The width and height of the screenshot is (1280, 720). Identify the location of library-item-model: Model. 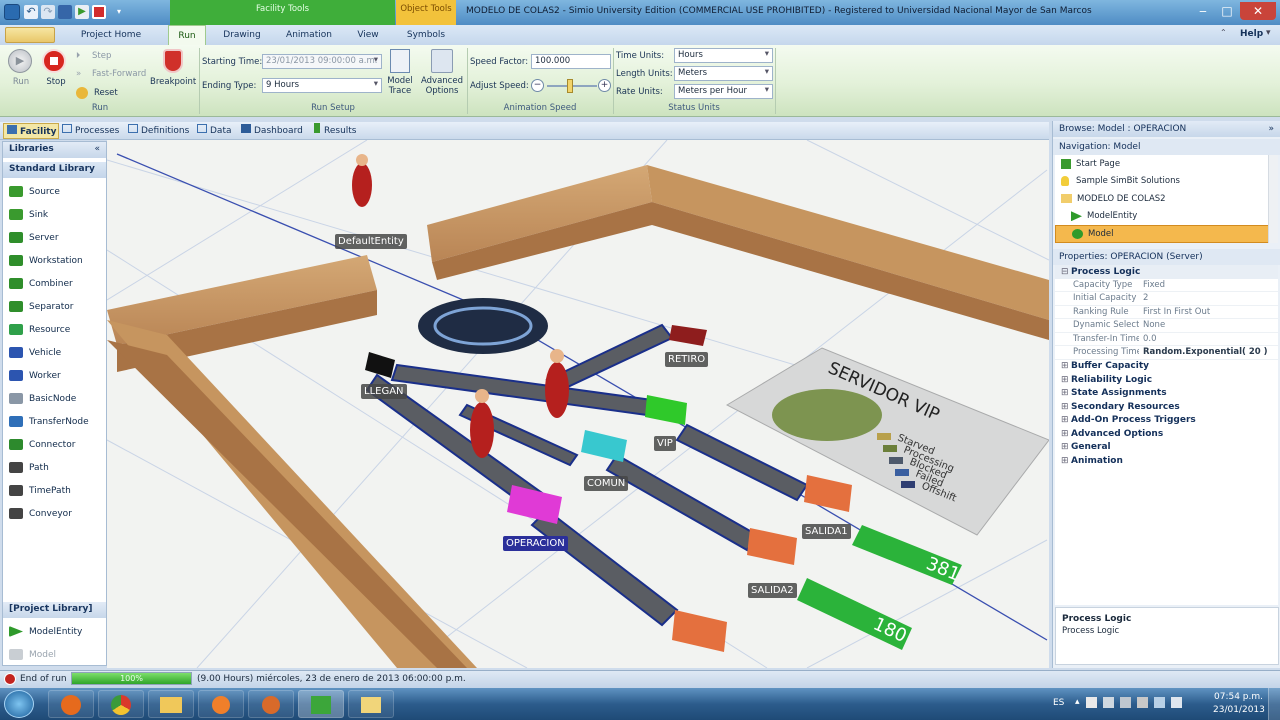
(54, 654).